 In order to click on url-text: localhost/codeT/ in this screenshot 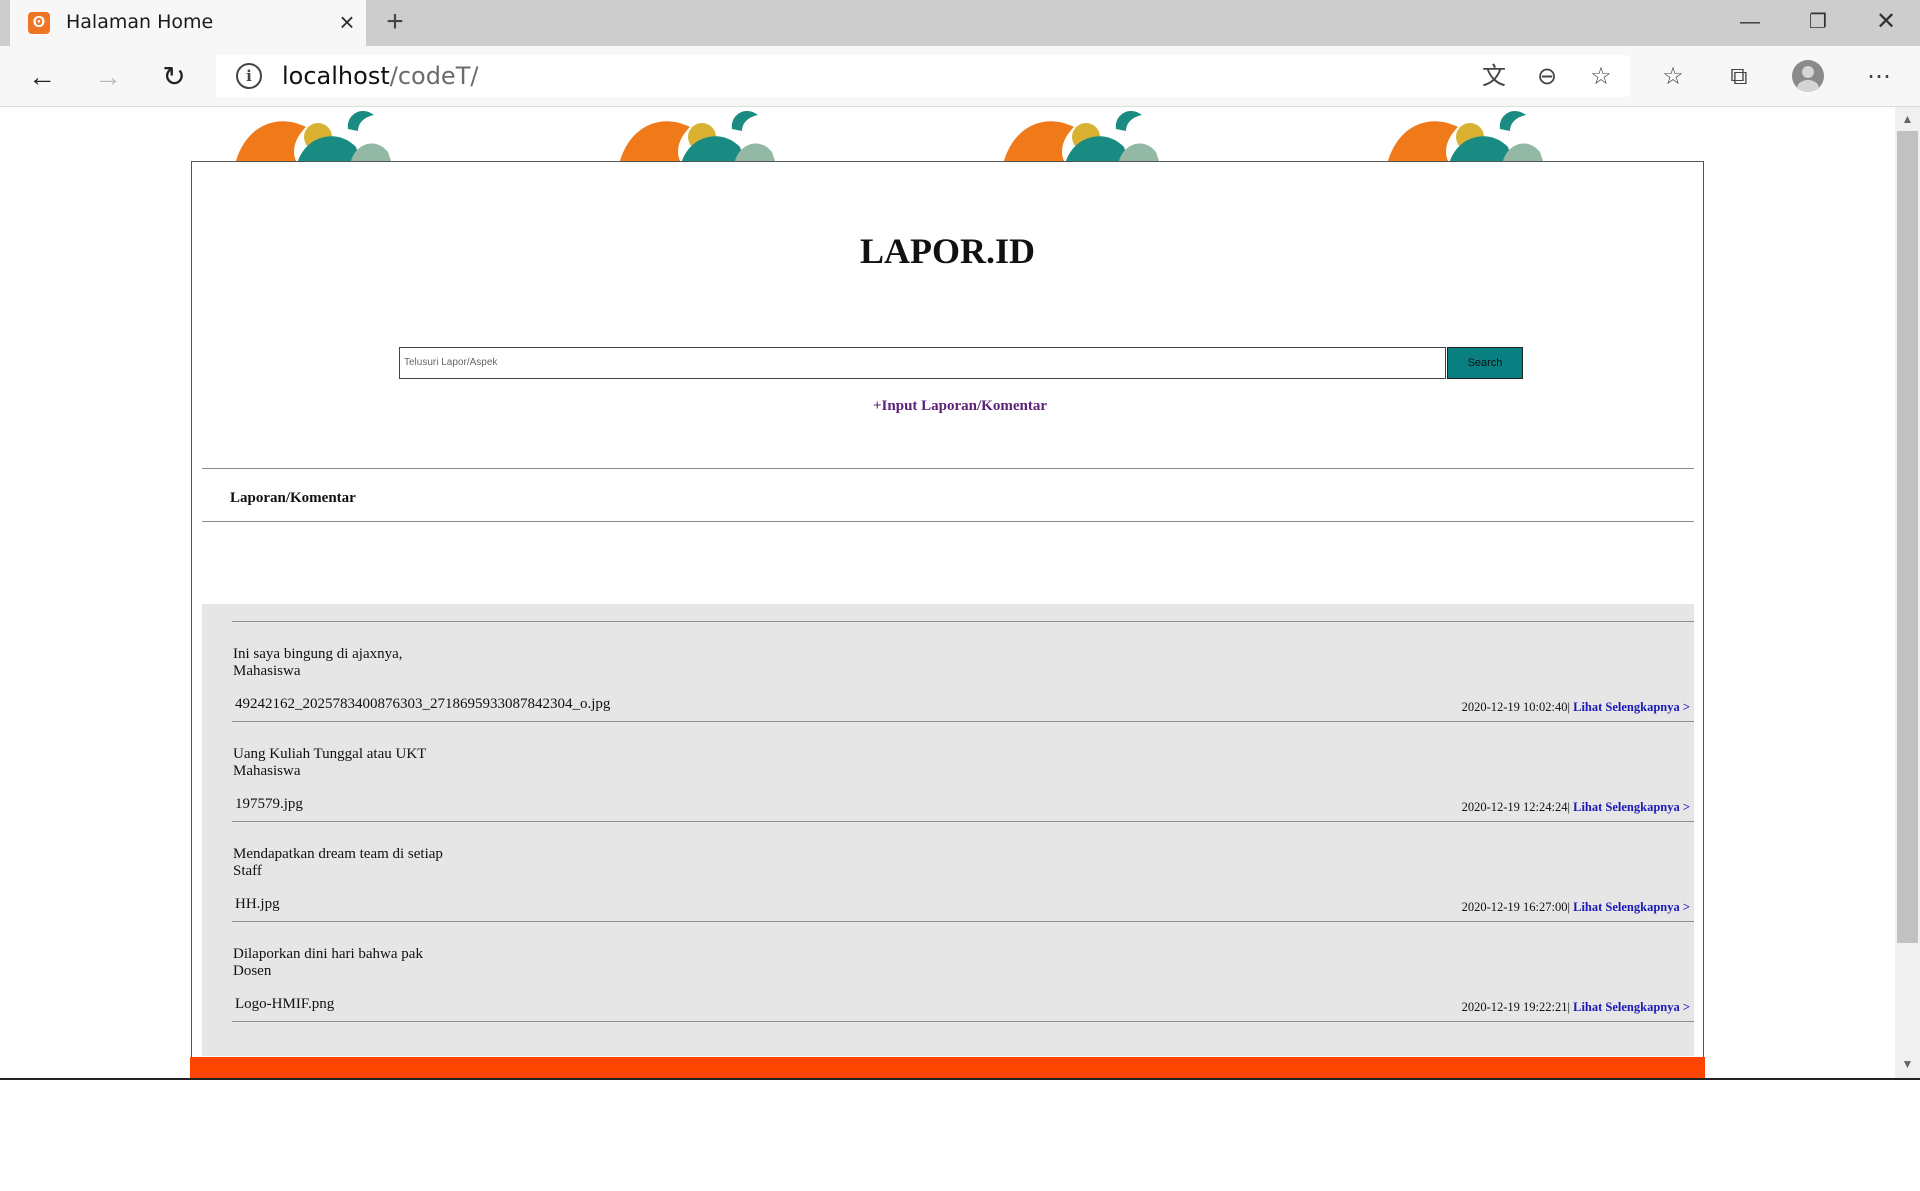, I will do `click(380, 76)`.